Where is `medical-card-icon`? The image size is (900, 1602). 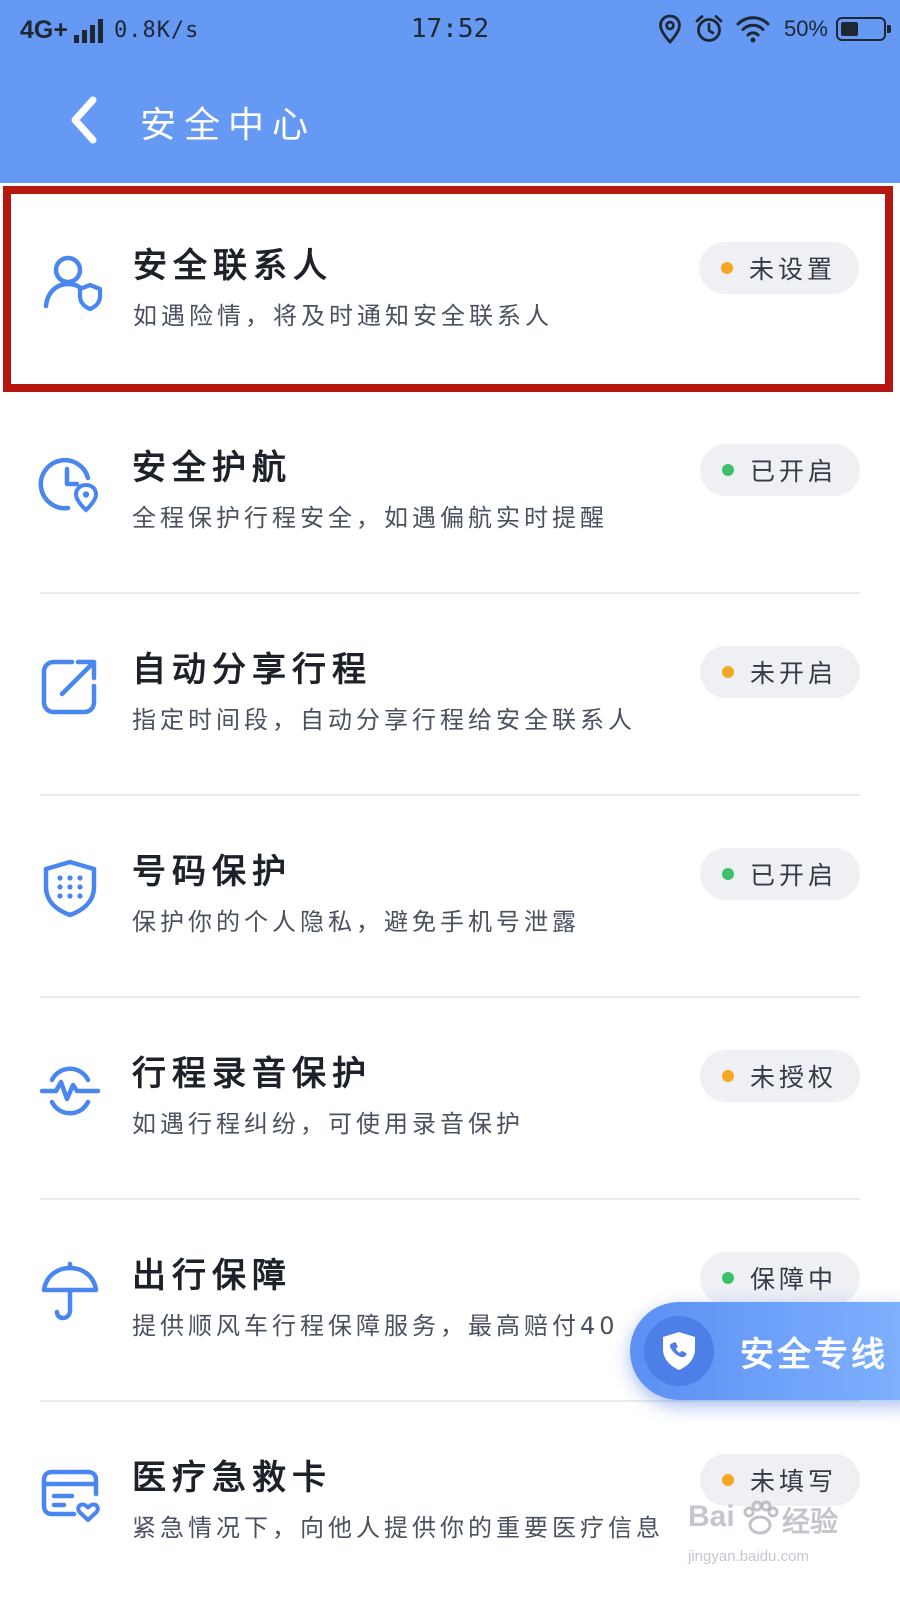 medical-card-icon is located at coordinates (70, 1495).